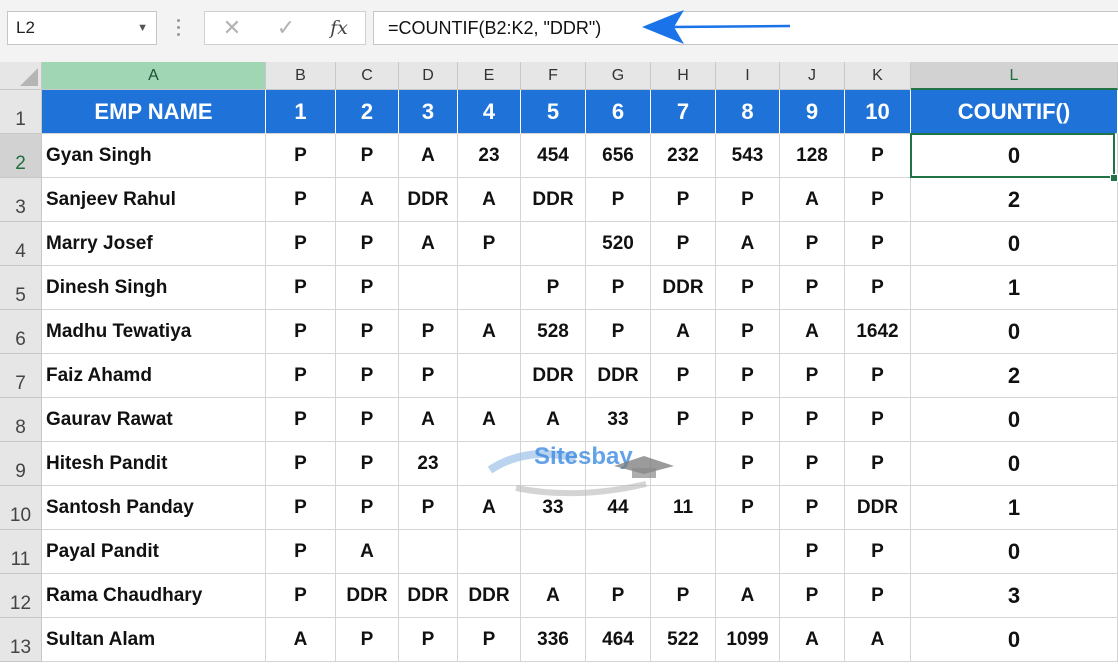  I want to click on column-header-h: H, so click(683, 76).